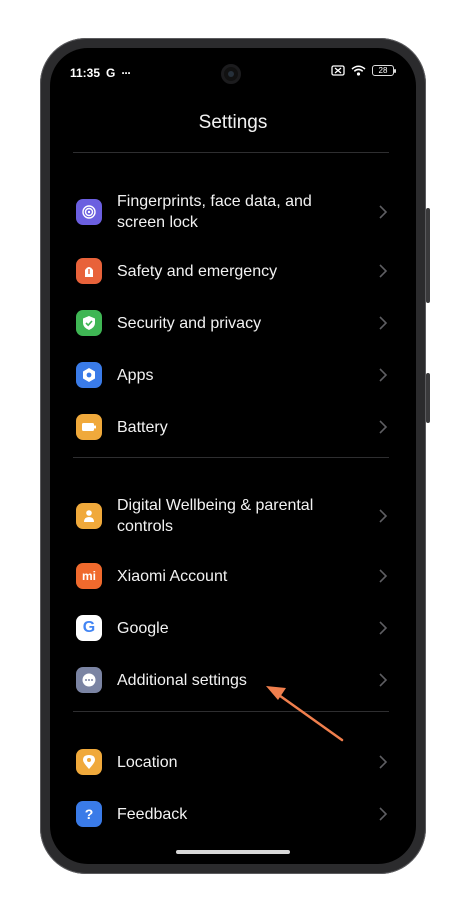 The image size is (465, 910). Describe the element at coordinates (233, 375) in the screenshot. I see `settings-item-apps: Apps` at that location.